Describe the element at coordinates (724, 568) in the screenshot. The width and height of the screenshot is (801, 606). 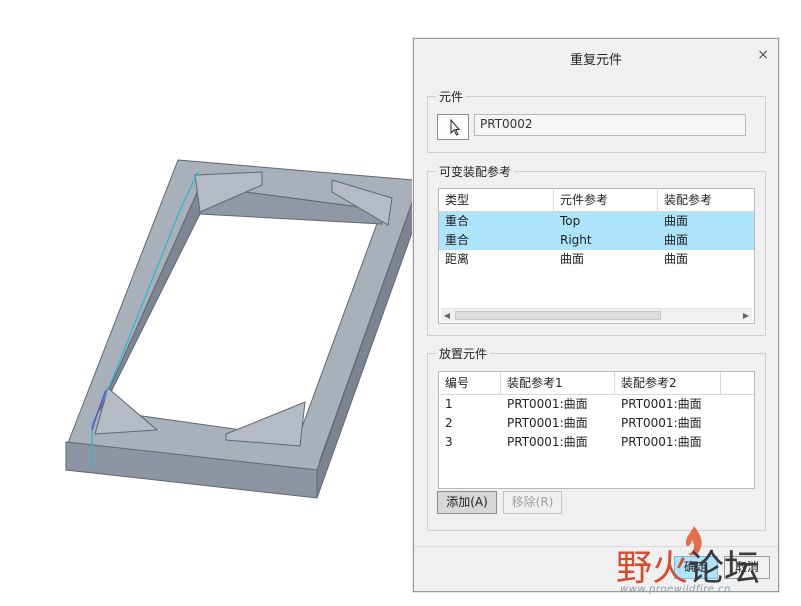
I see `watermark-dark-text: 论坛` at that location.